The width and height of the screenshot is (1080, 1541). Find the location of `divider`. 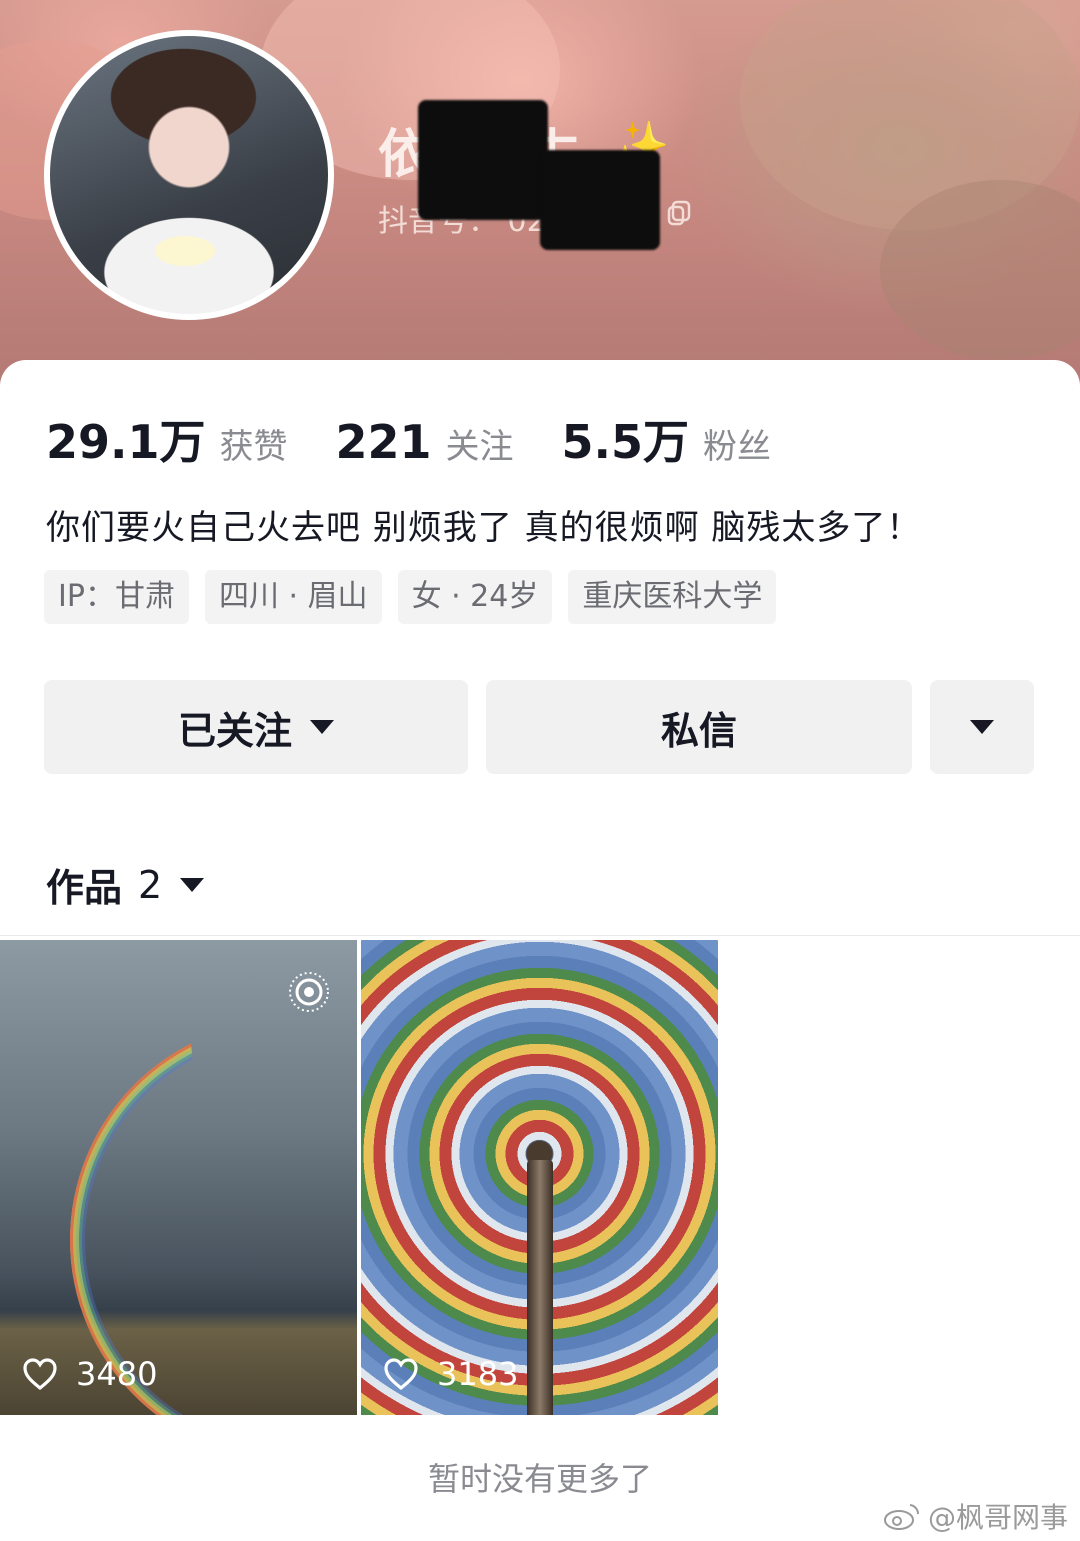

divider is located at coordinates (540, 935).